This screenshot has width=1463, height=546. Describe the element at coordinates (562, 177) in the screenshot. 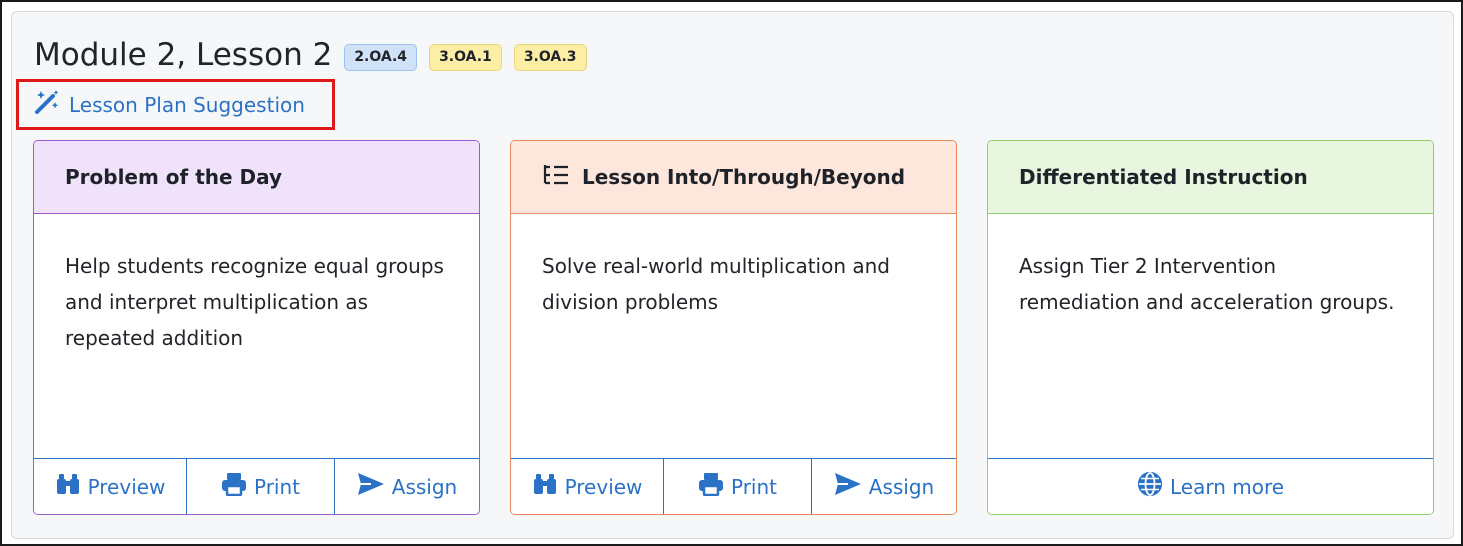

I see `list-tree-icon` at that location.